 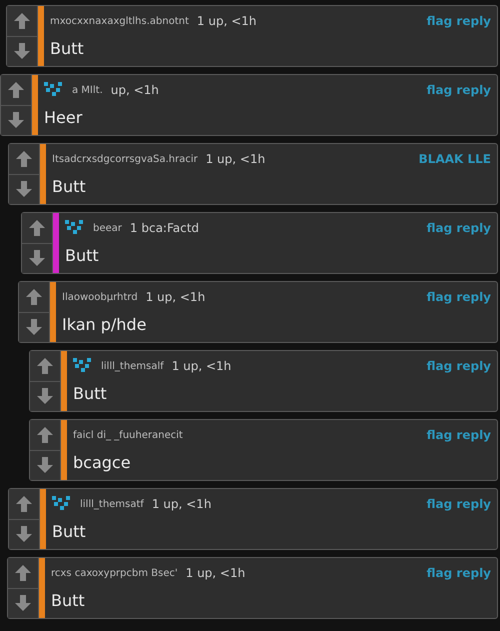 I want to click on username: Ilaowoobµrhtrd, so click(x=100, y=297).